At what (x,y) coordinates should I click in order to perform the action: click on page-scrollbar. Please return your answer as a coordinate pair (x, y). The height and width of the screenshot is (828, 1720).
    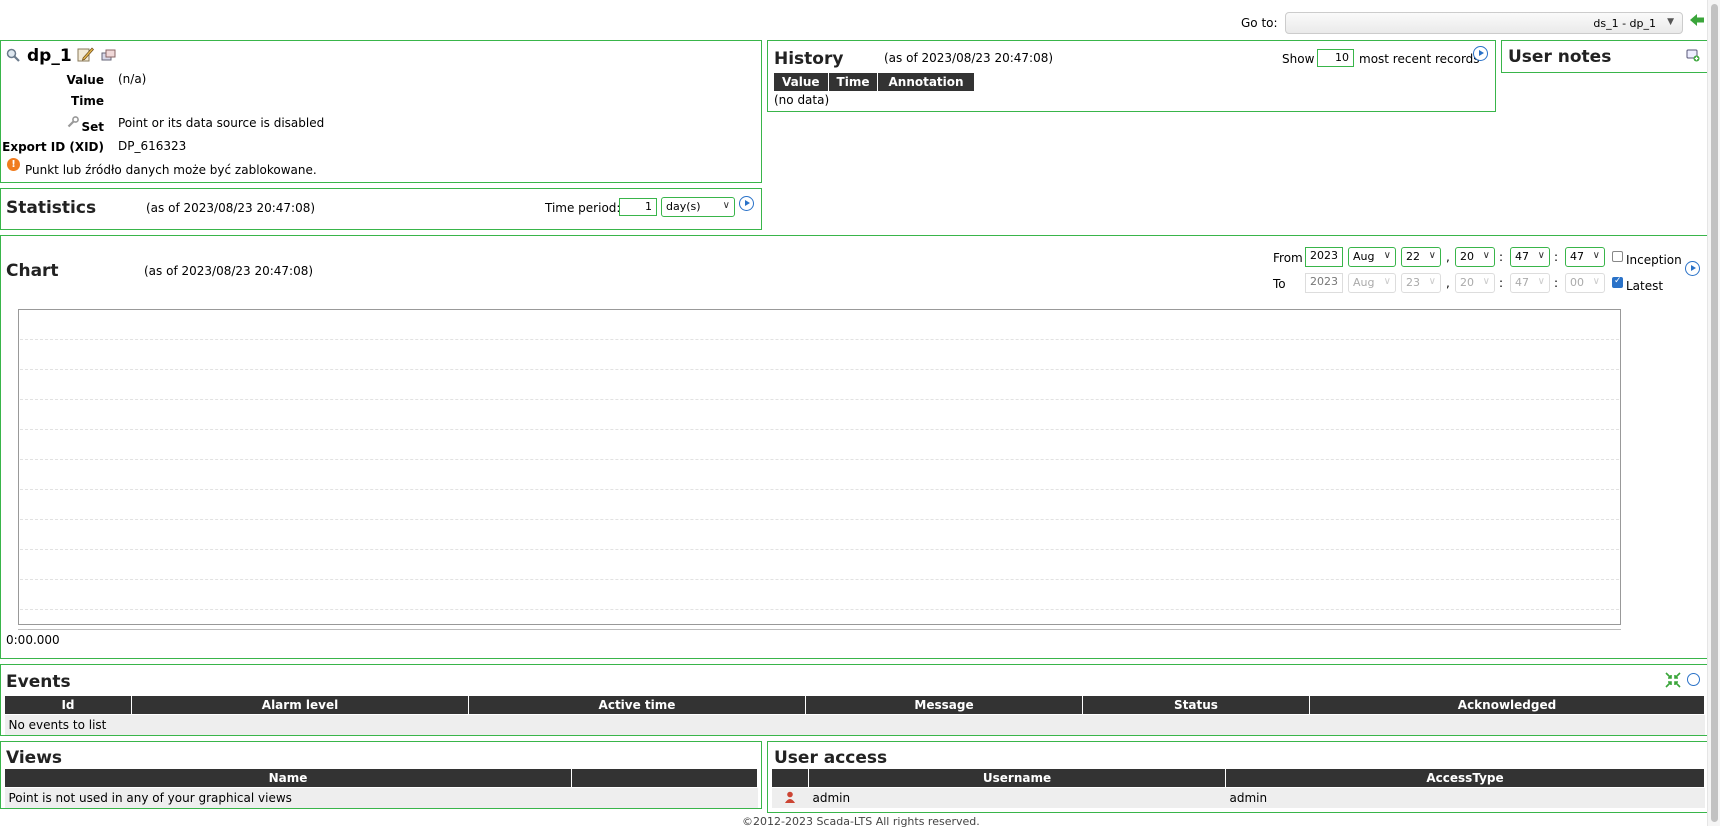
    Looking at the image, I should click on (1713, 413).